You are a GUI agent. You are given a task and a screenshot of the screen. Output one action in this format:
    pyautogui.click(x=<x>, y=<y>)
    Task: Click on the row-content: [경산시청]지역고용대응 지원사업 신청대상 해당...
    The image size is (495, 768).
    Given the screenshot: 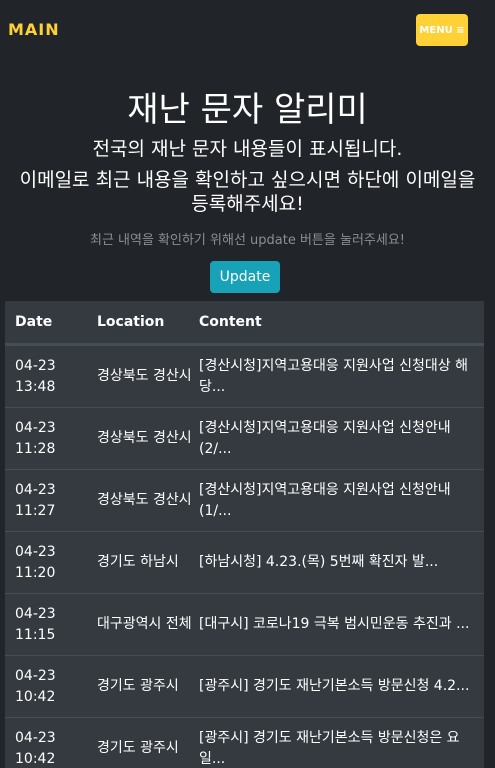 What is the action you would take?
    pyautogui.click(x=333, y=376)
    